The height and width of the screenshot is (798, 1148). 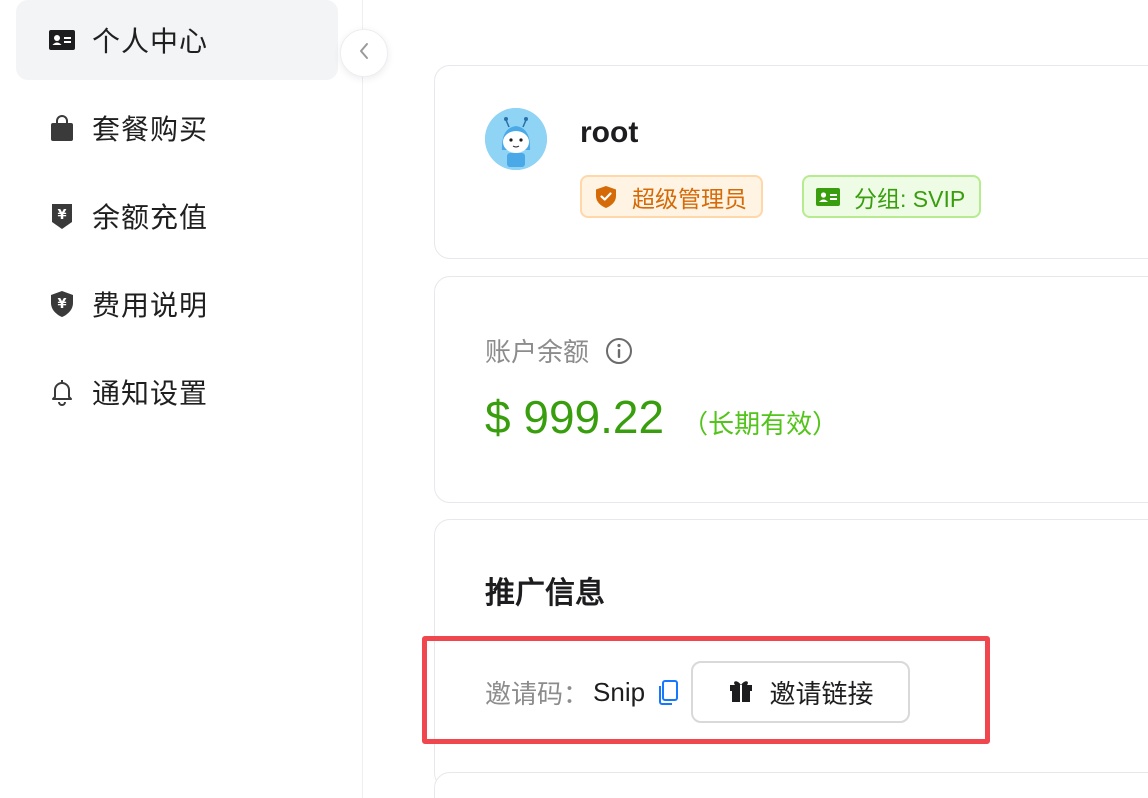 I want to click on balance-validity-note: （长期有效）, so click(x=760, y=424).